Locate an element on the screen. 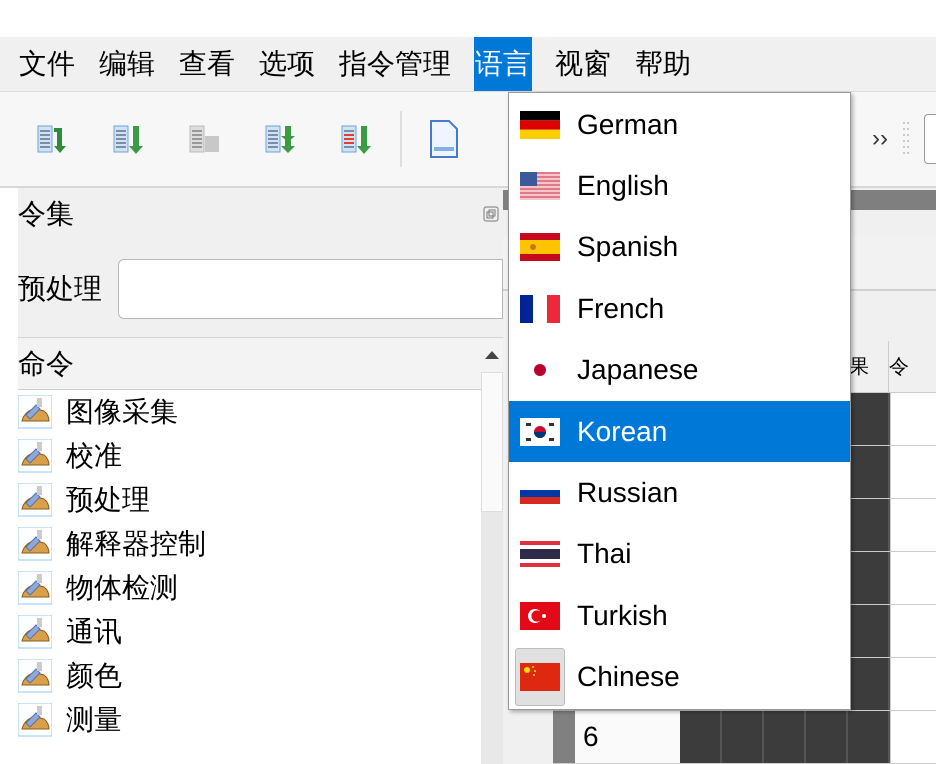 This screenshot has height=764, width=936. language-menu-item: Spanish is located at coordinates (679, 247).